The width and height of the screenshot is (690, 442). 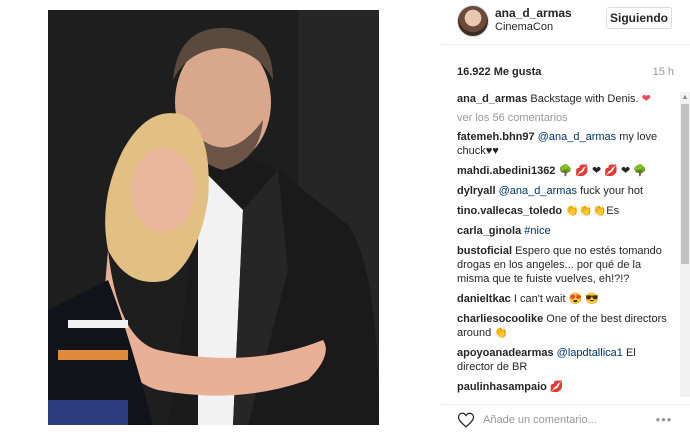 I want to click on caption-username: ana_d_armas, so click(x=492, y=99).